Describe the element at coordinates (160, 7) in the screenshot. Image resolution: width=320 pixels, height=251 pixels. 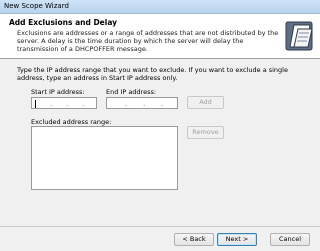
I see `title-bar: New Scope Wizard` at that location.